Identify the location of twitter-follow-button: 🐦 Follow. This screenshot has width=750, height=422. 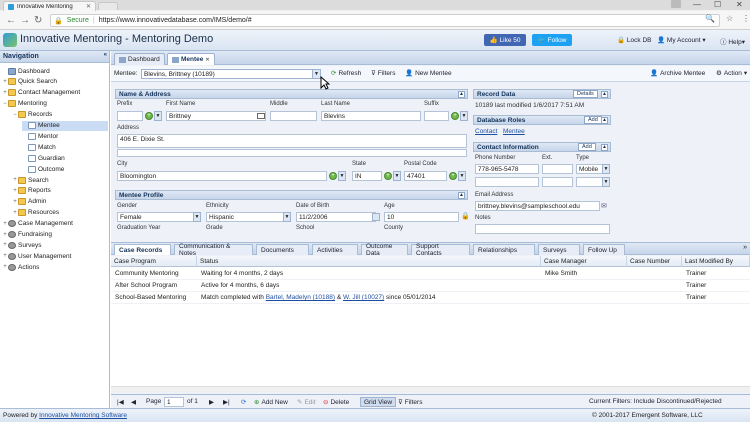
(552, 40).